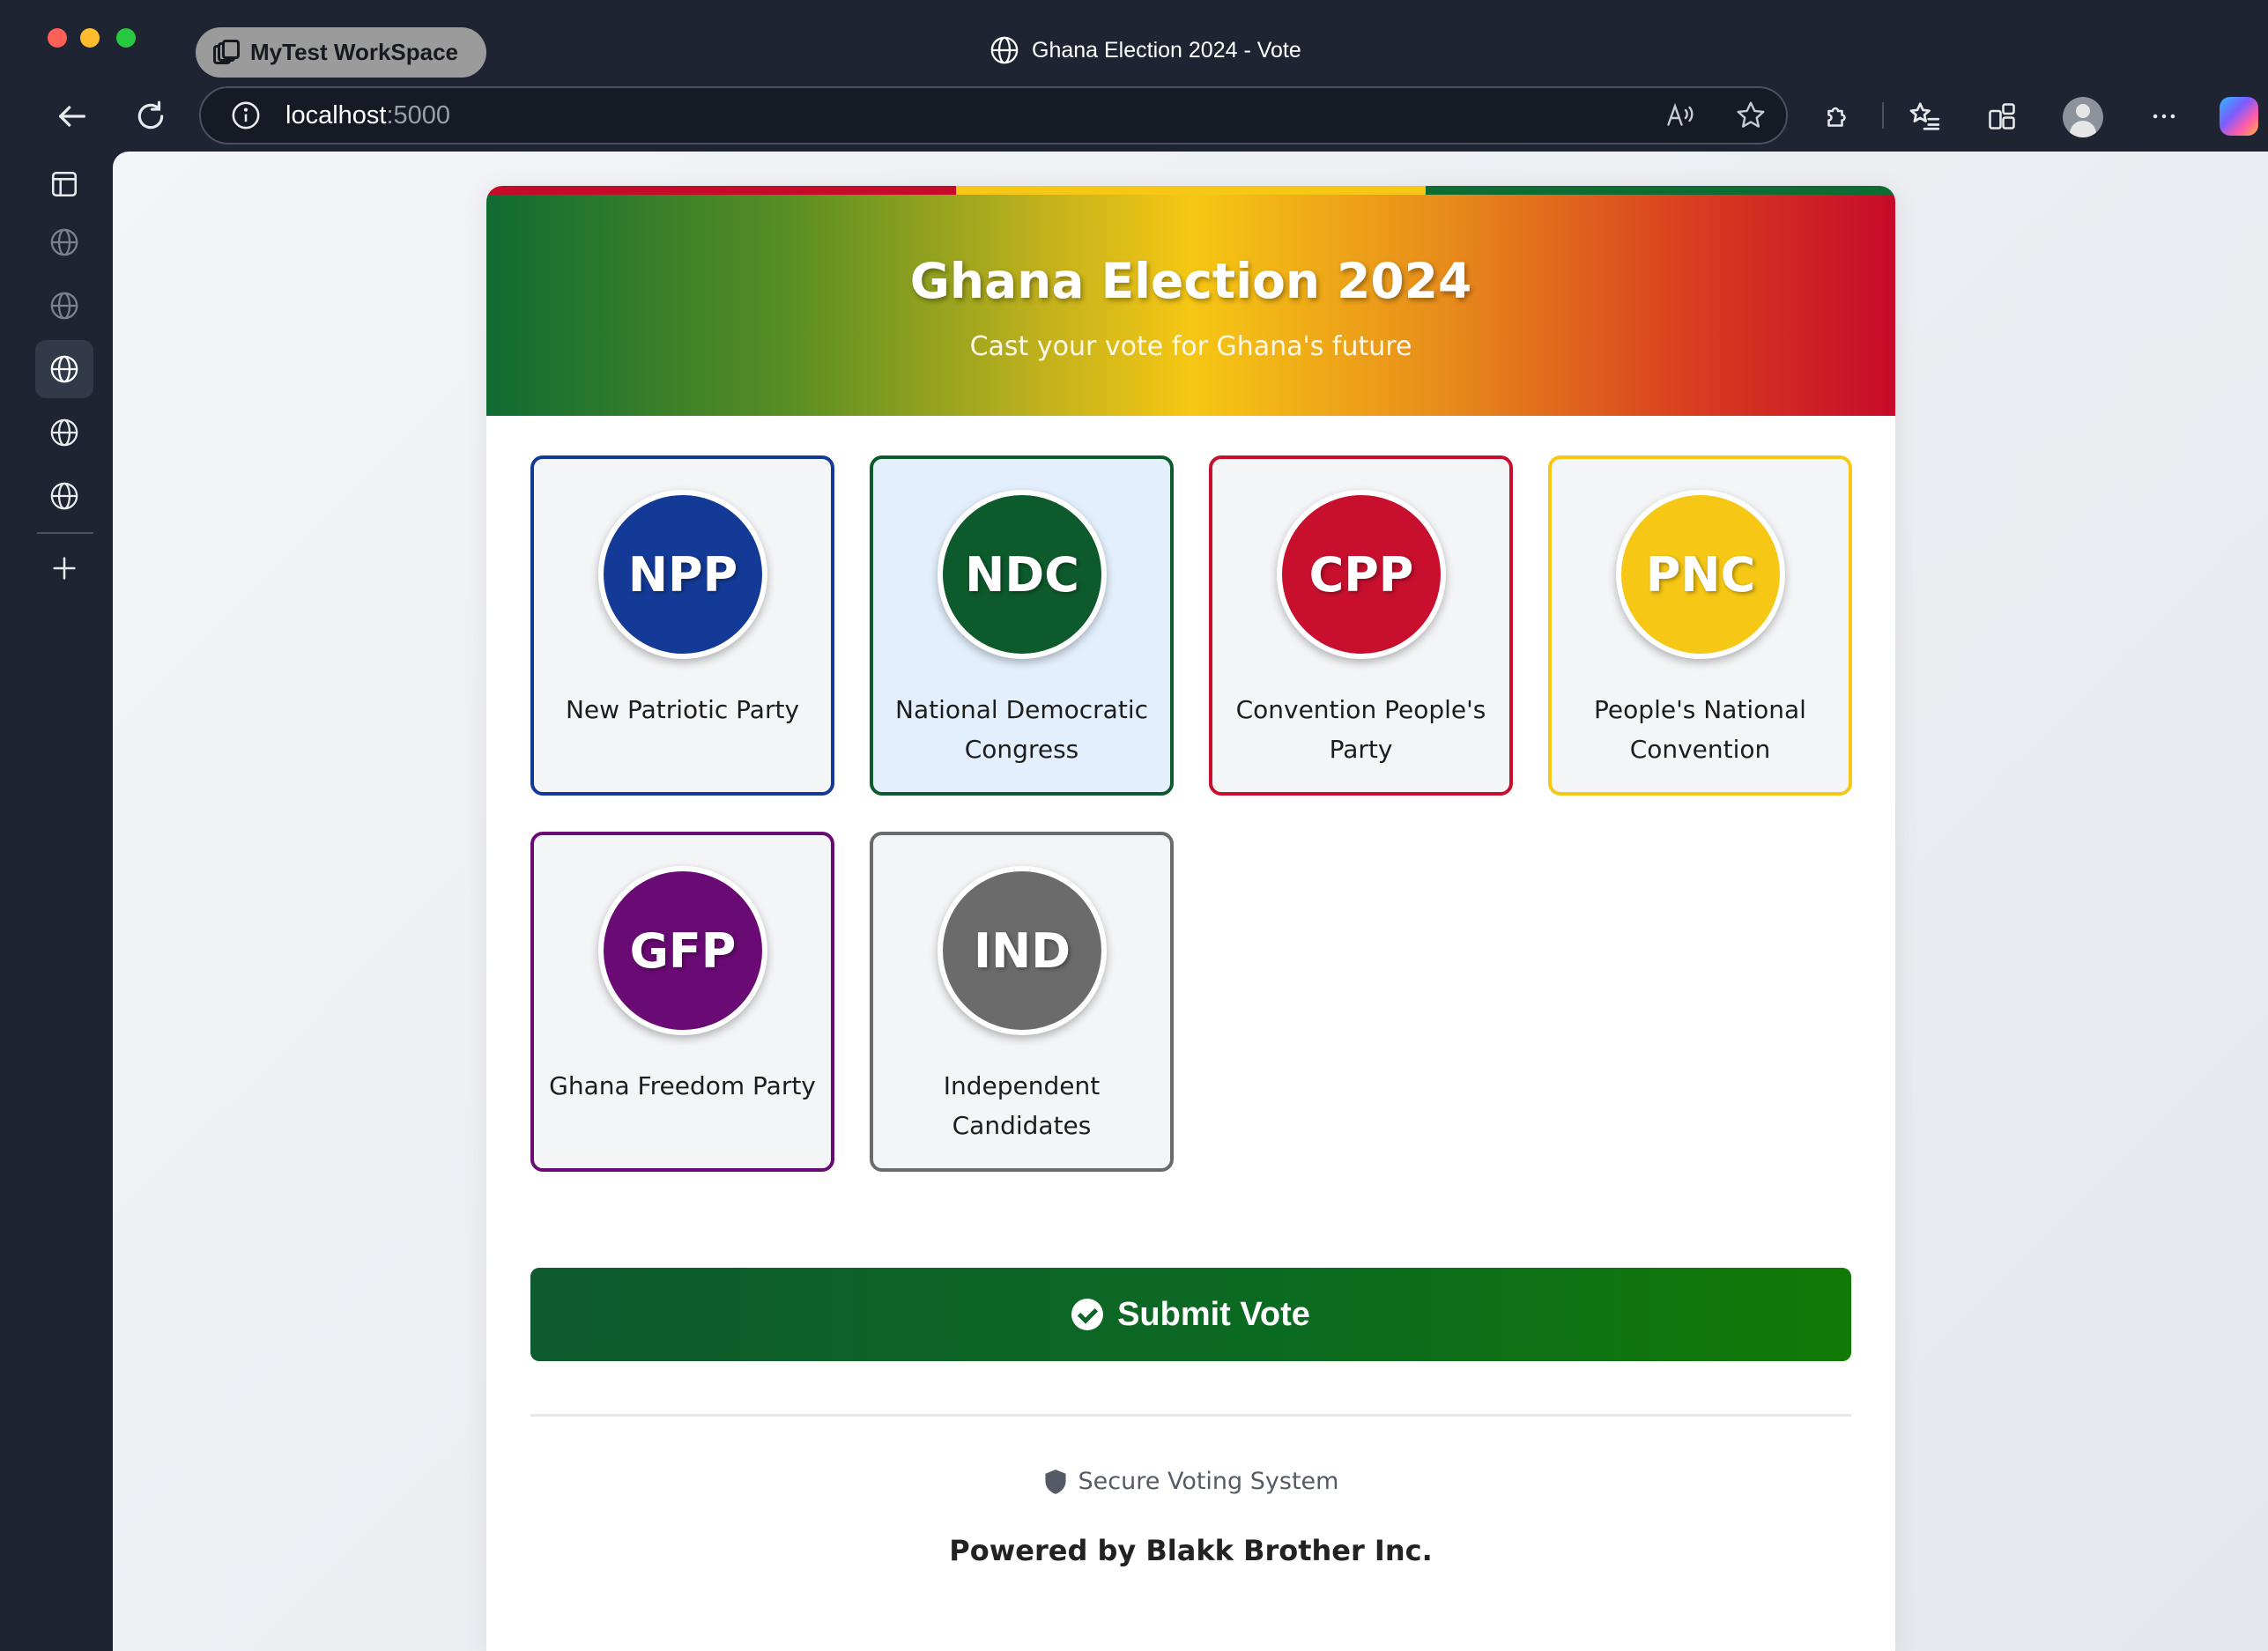  I want to click on flag-stripe, so click(1190, 190).